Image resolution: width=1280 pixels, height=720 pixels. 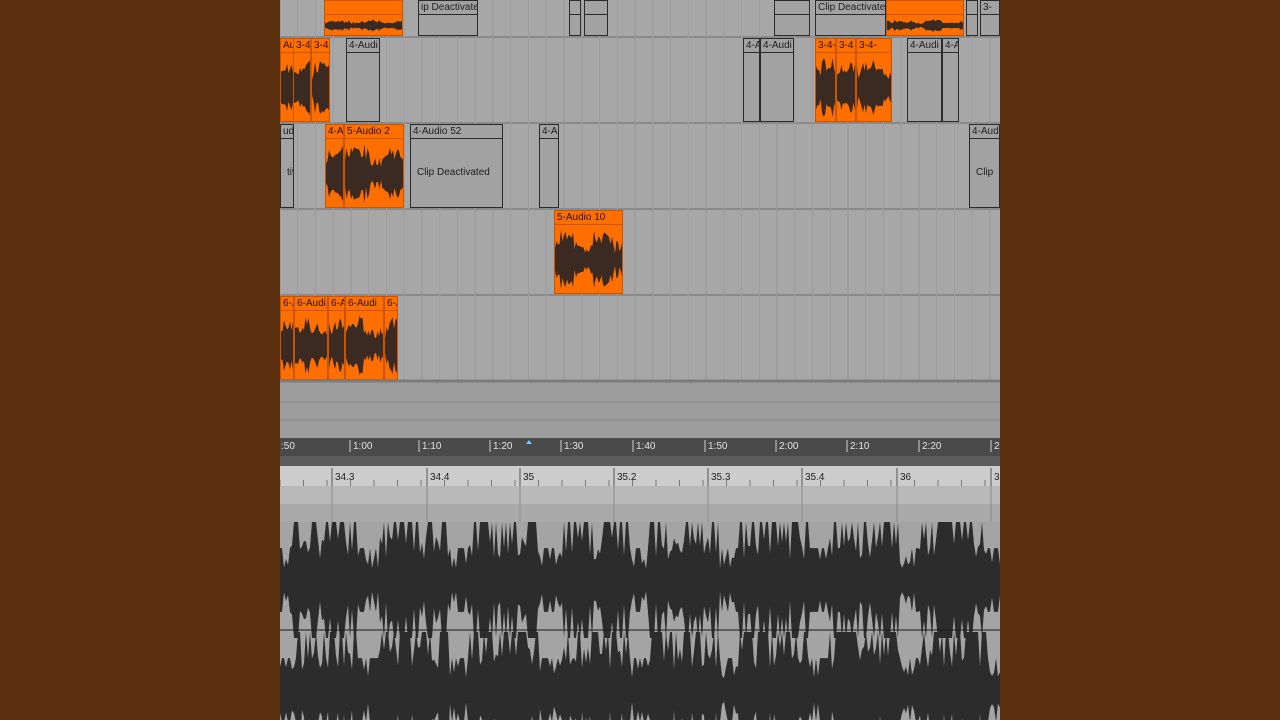 I want to click on detail-loop-lane, so click(x=640, y=513).